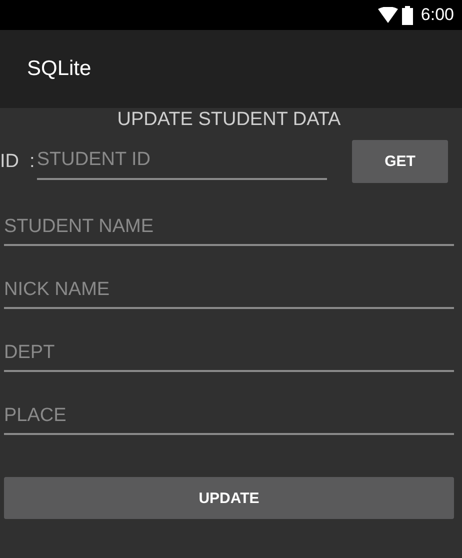 The width and height of the screenshot is (462, 558). I want to click on form-heading: UPDATE STUDENT DATA, so click(229, 120).